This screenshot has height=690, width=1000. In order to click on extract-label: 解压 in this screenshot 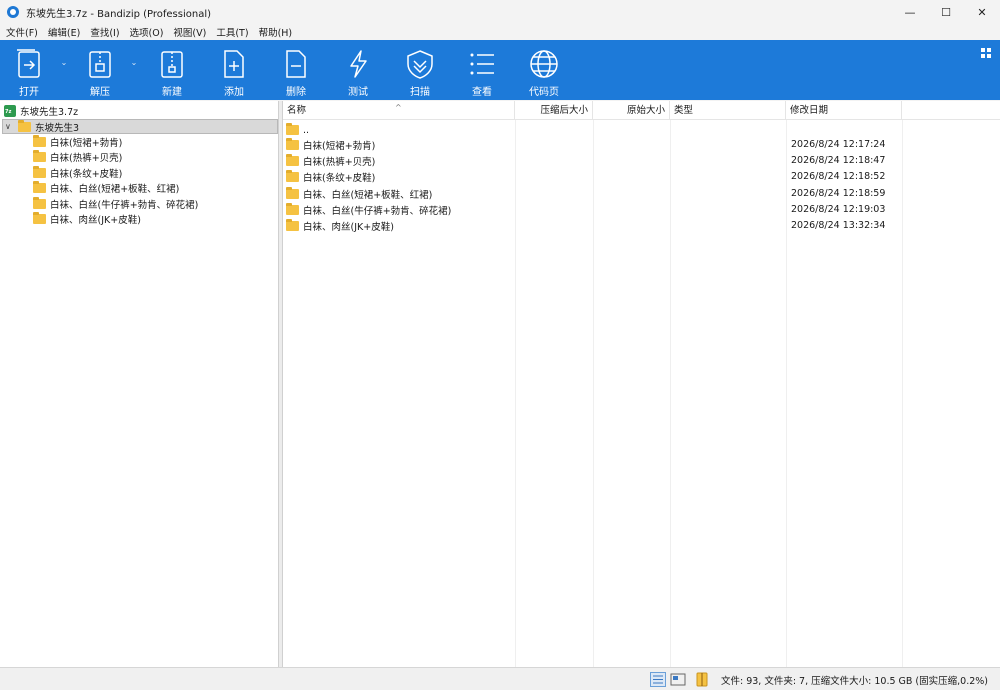, I will do `click(100, 92)`.